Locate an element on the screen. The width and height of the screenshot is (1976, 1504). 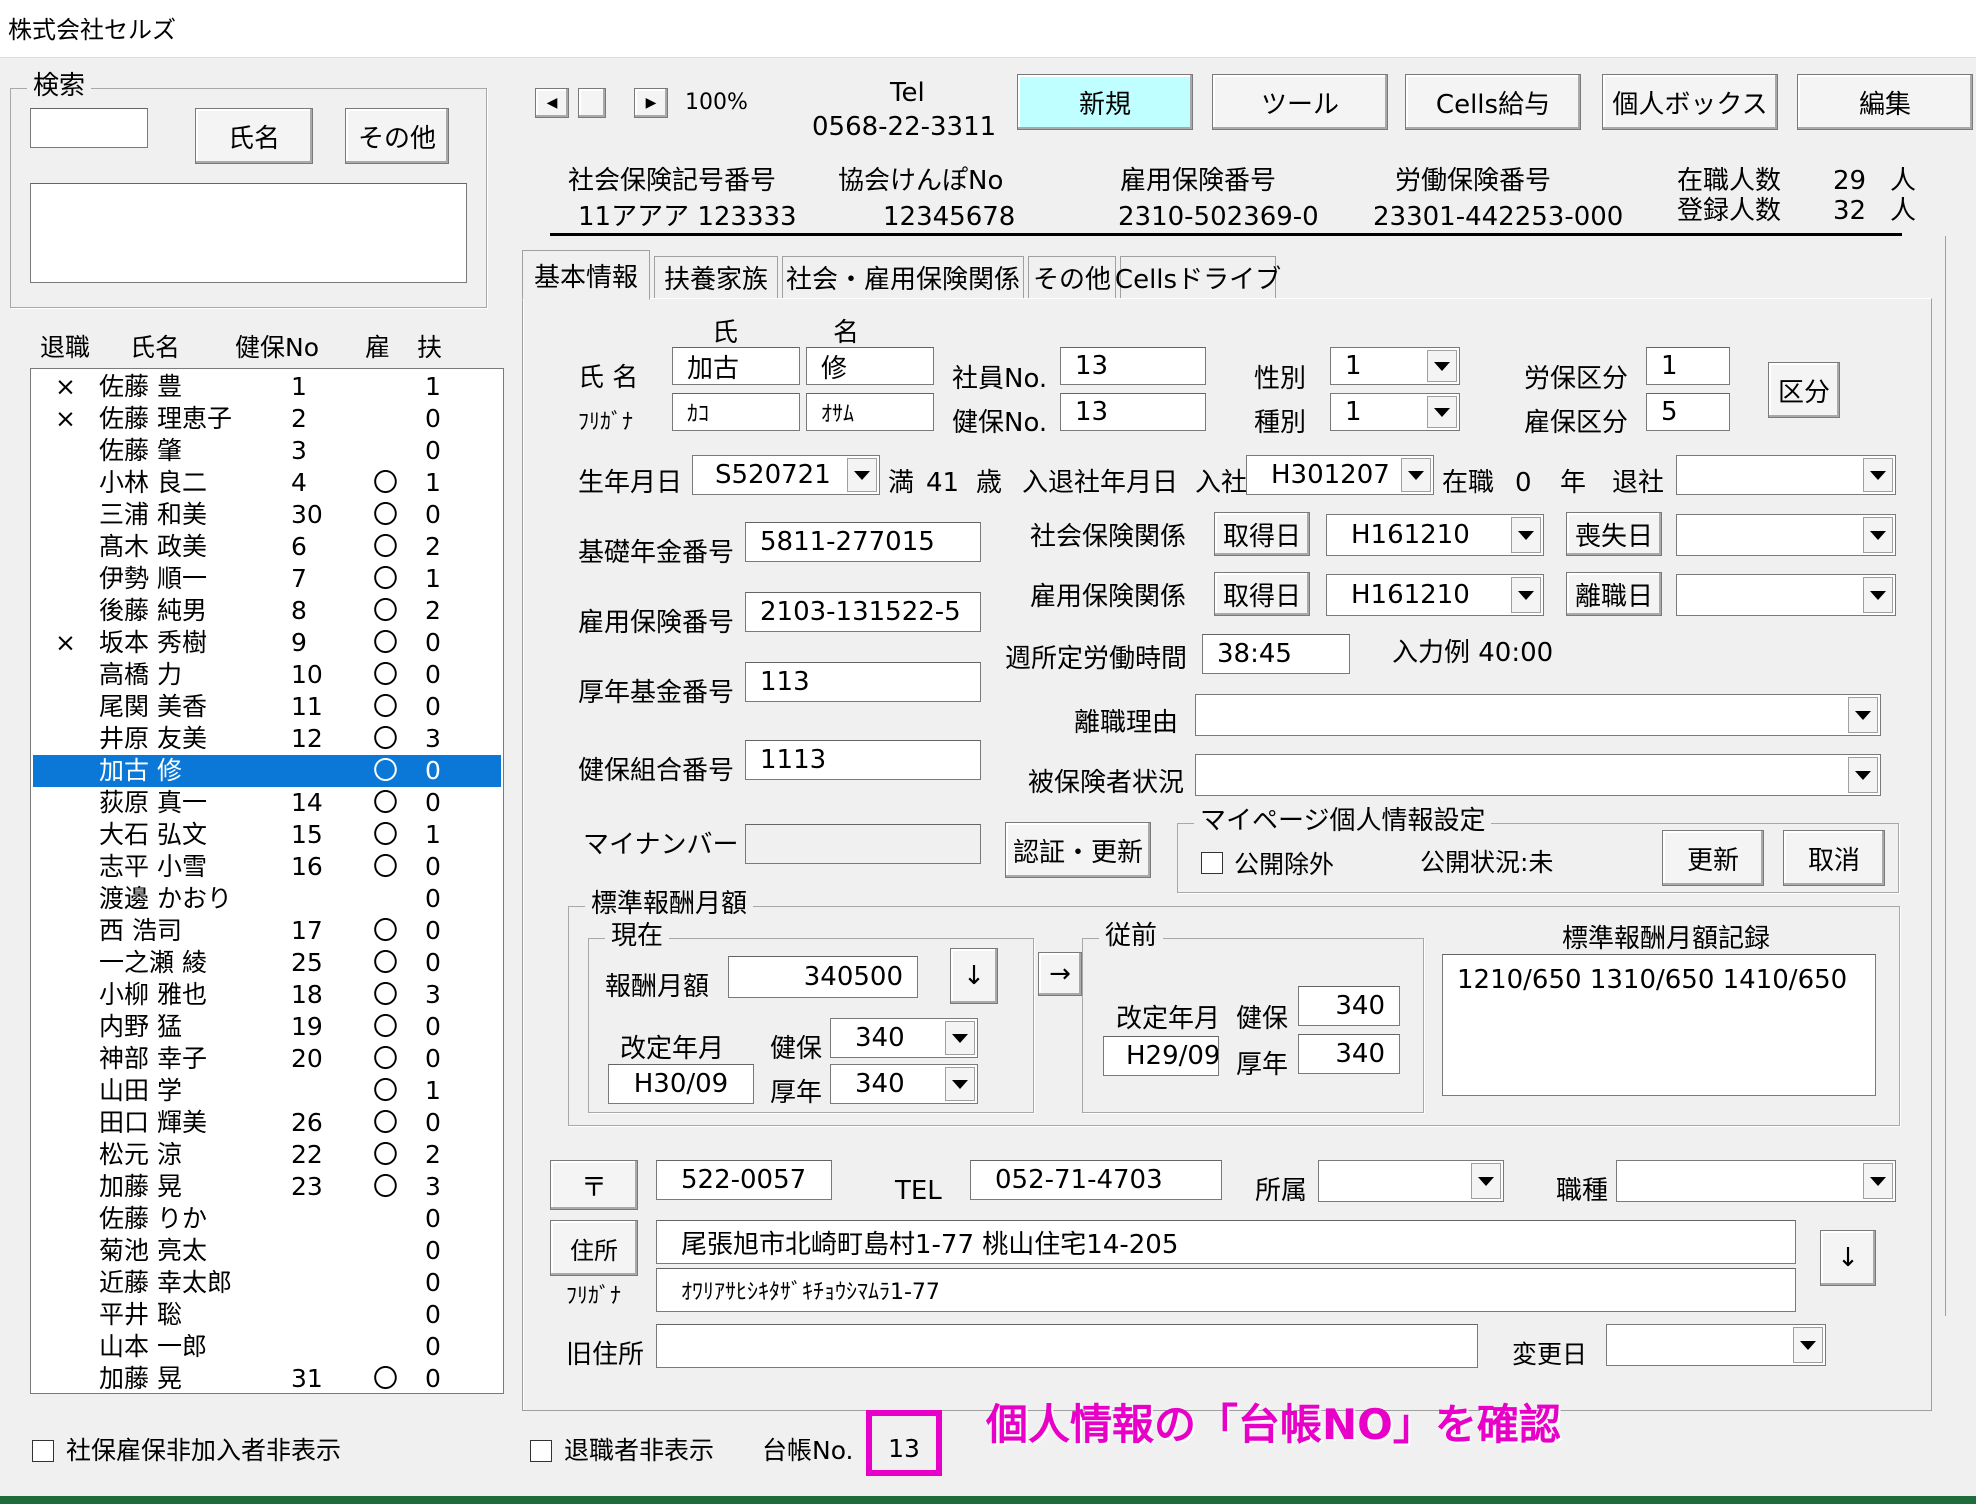
kubun-button: 区分 is located at coordinates (1804, 390).